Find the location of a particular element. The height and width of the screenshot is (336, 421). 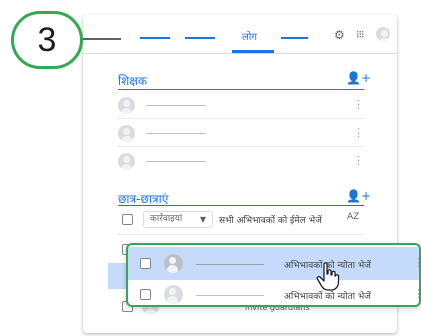

gear-icon: ⚙ is located at coordinates (339, 35).